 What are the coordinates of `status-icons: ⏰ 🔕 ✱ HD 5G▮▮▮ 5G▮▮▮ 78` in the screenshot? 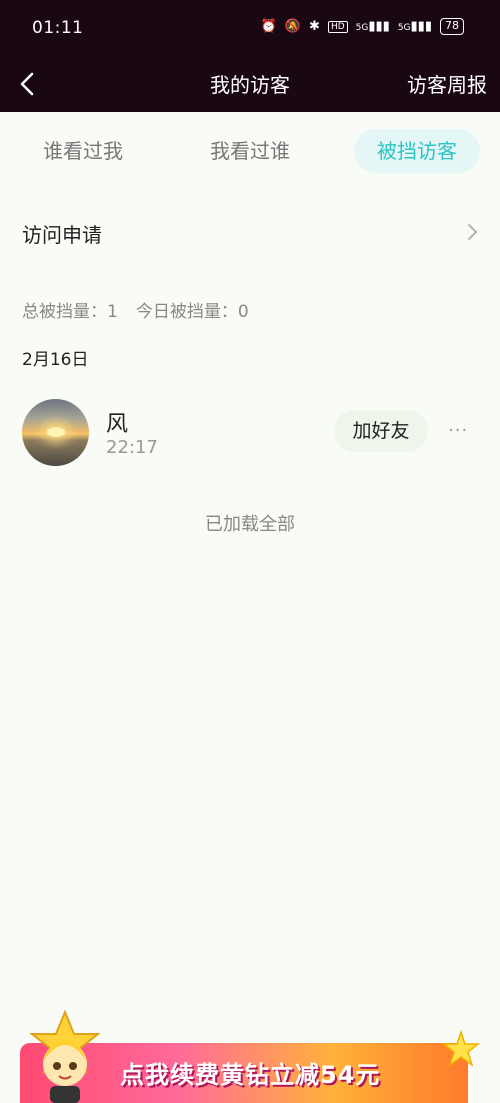 It's located at (362, 26).